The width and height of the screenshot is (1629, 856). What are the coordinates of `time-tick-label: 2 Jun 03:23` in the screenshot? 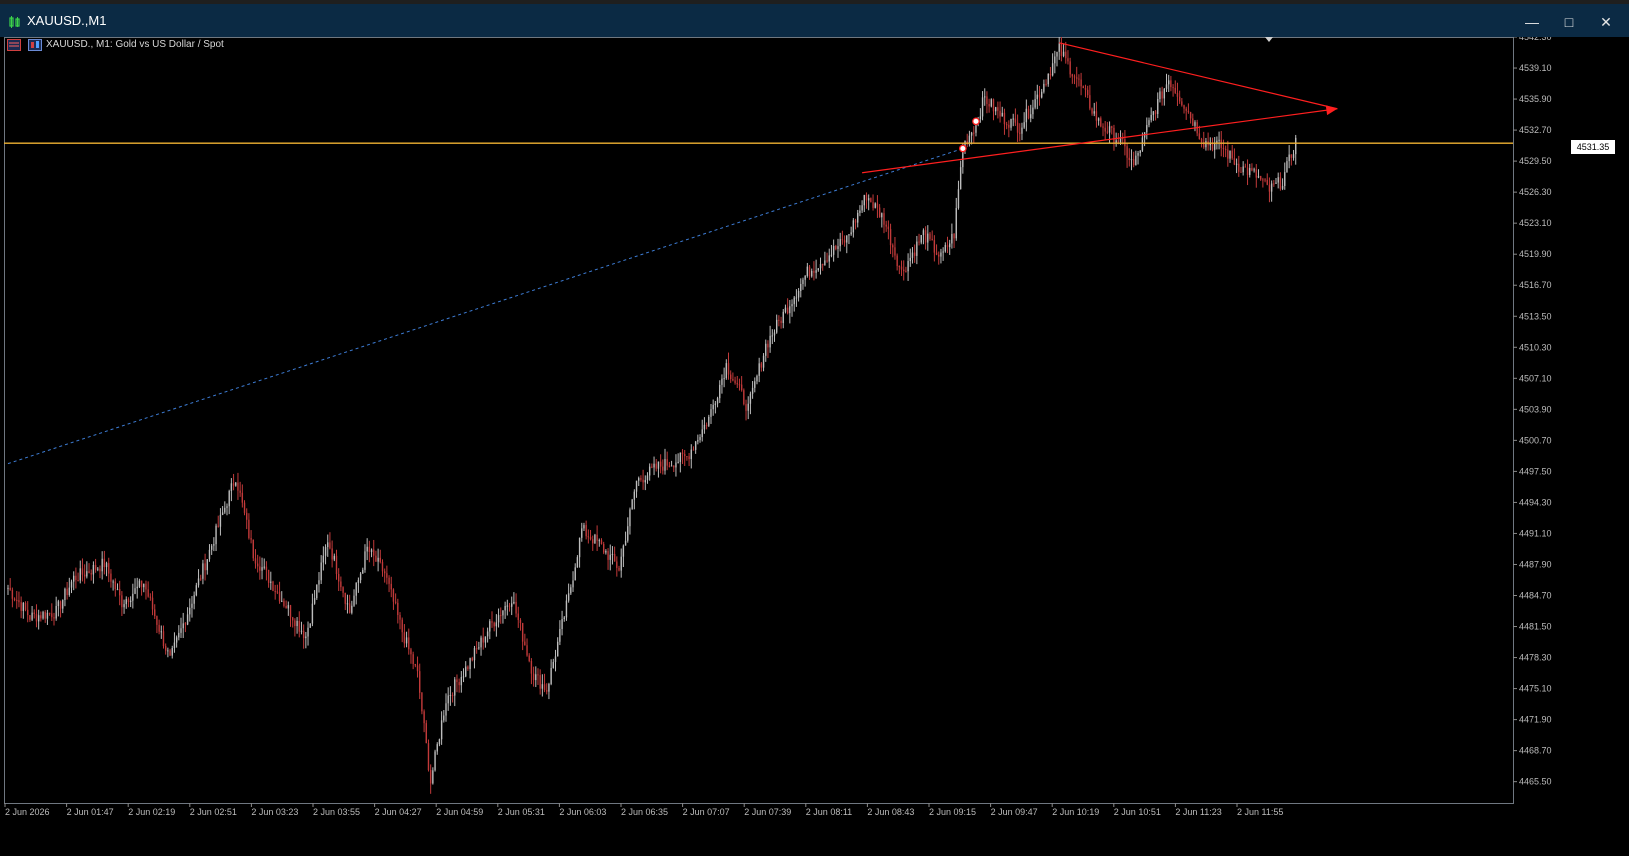 It's located at (274, 812).